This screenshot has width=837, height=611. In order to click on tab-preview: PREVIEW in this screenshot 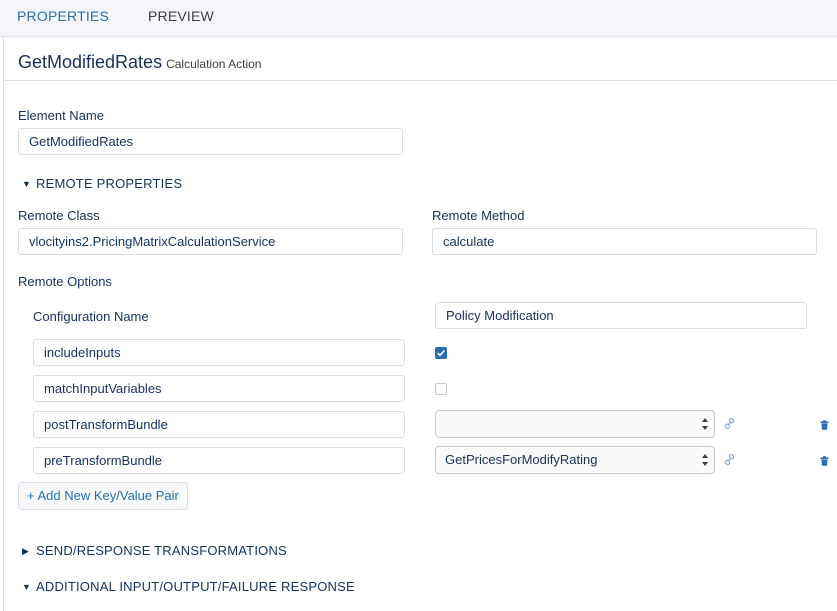, I will do `click(181, 18)`.